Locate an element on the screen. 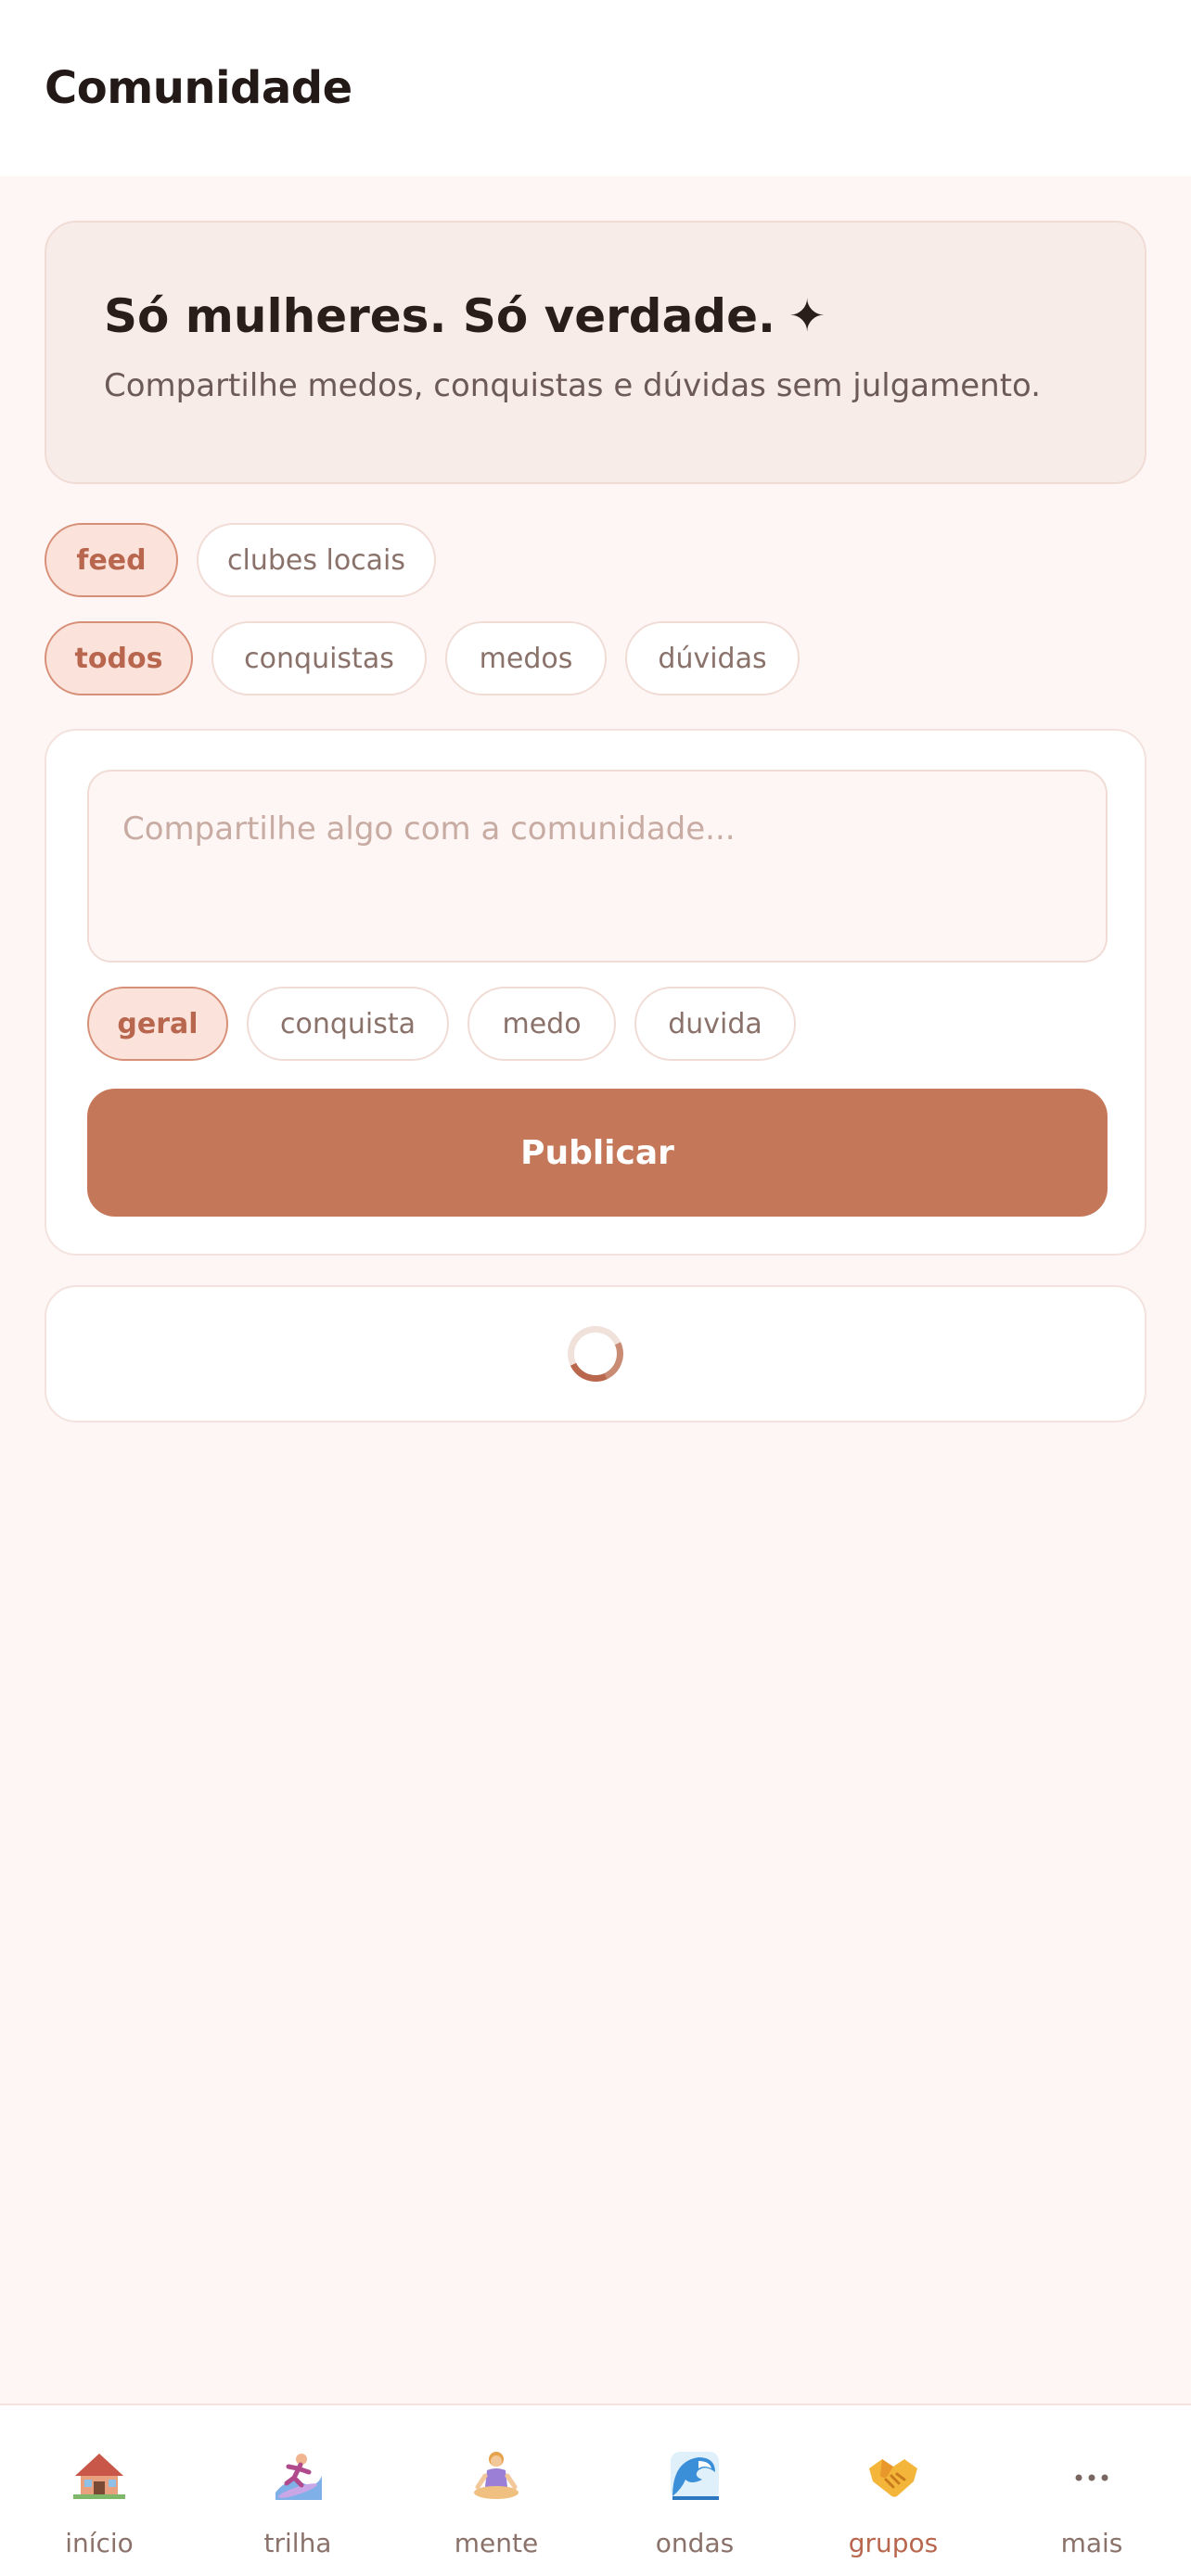 This screenshot has height=2576, width=1191. post-textarea is located at coordinates (597, 866).